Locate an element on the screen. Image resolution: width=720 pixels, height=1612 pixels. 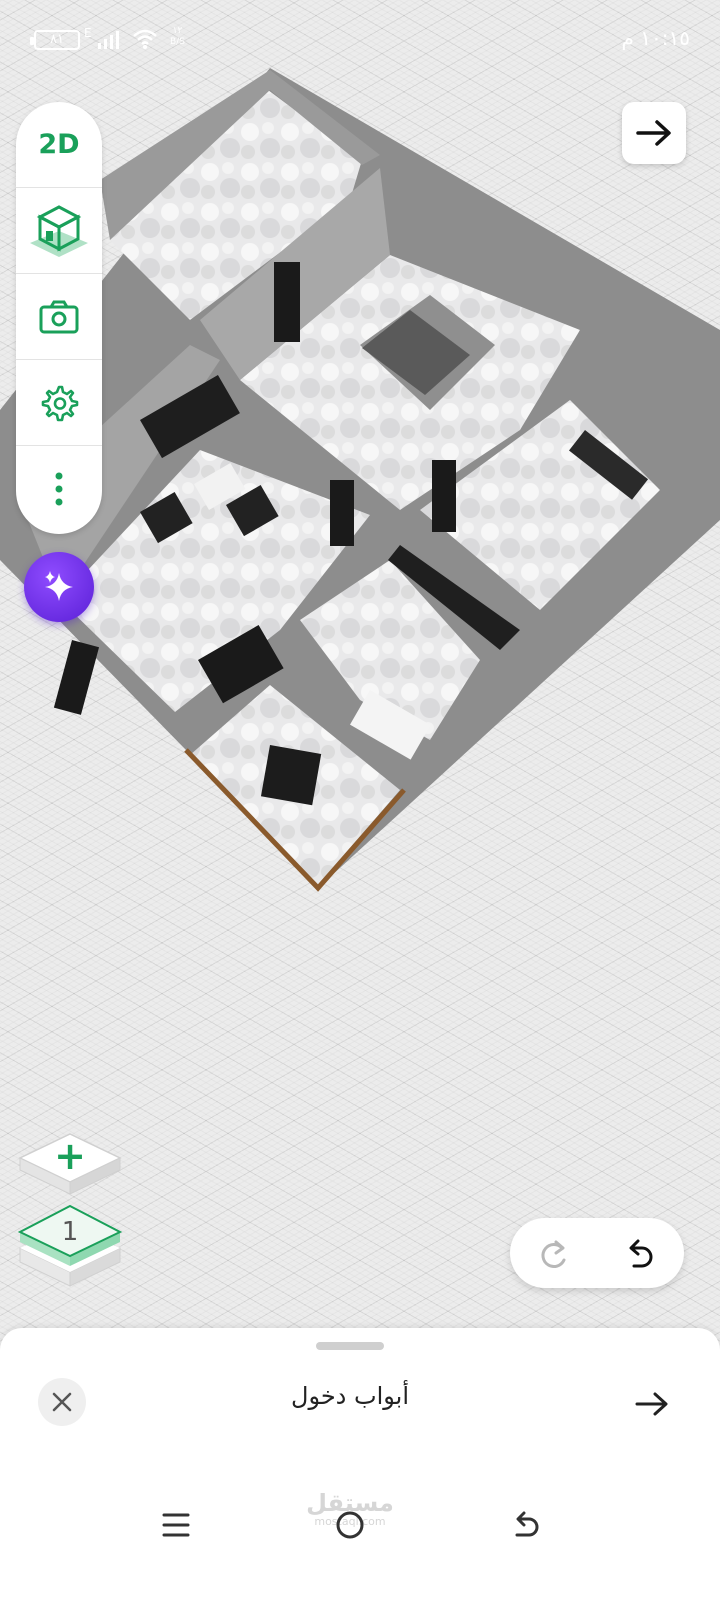
wifi-icon is located at coordinates (145, 39).